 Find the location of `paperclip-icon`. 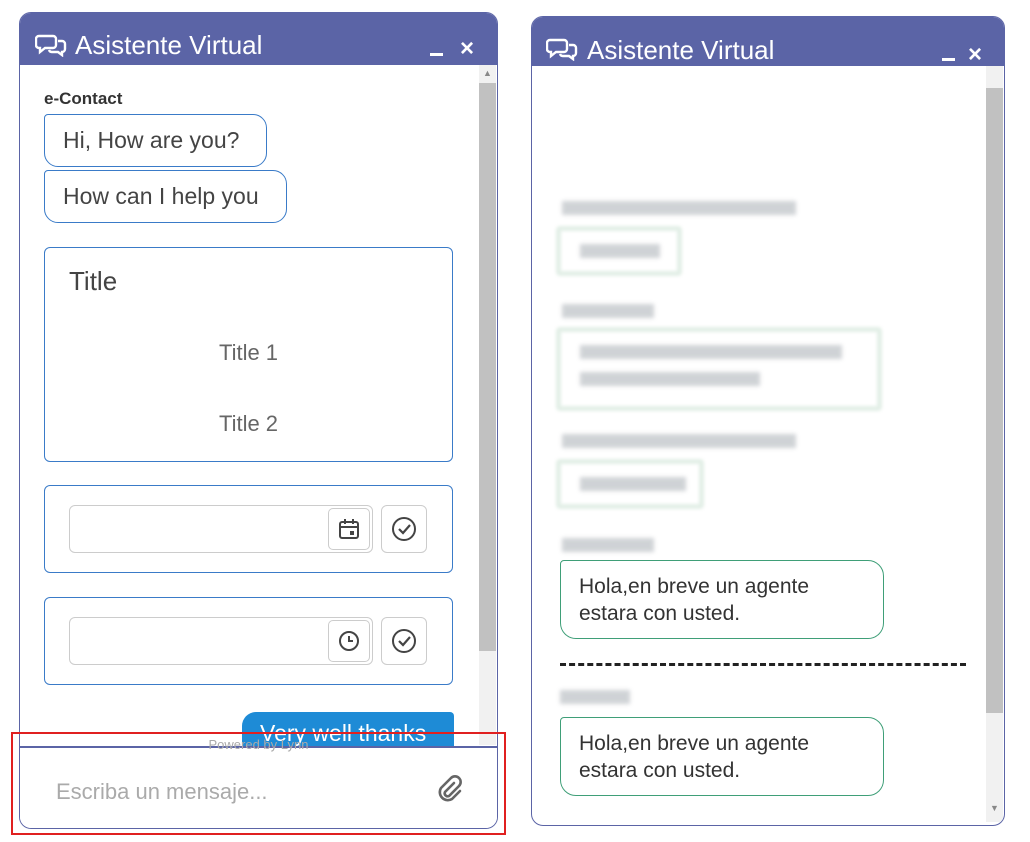

paperclip-icon is located at coordinates (449, 789).